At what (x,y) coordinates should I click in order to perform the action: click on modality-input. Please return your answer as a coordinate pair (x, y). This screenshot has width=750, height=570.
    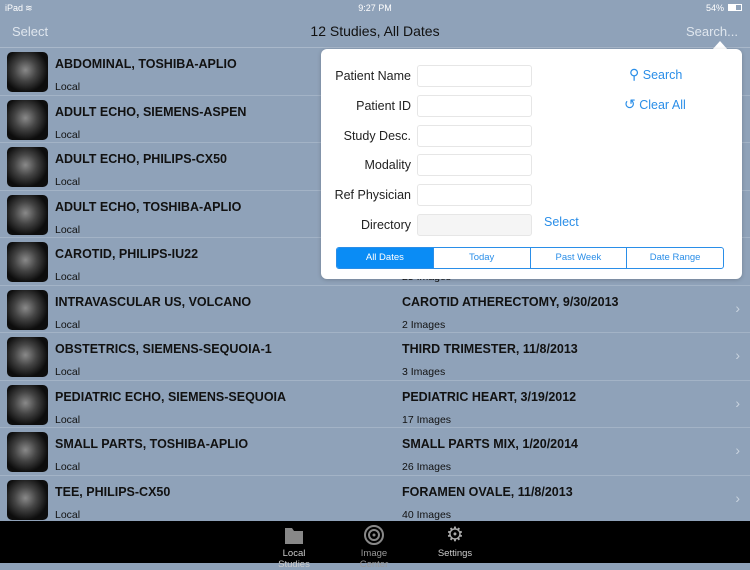
    Looking at the image, I should click on (474, 165).